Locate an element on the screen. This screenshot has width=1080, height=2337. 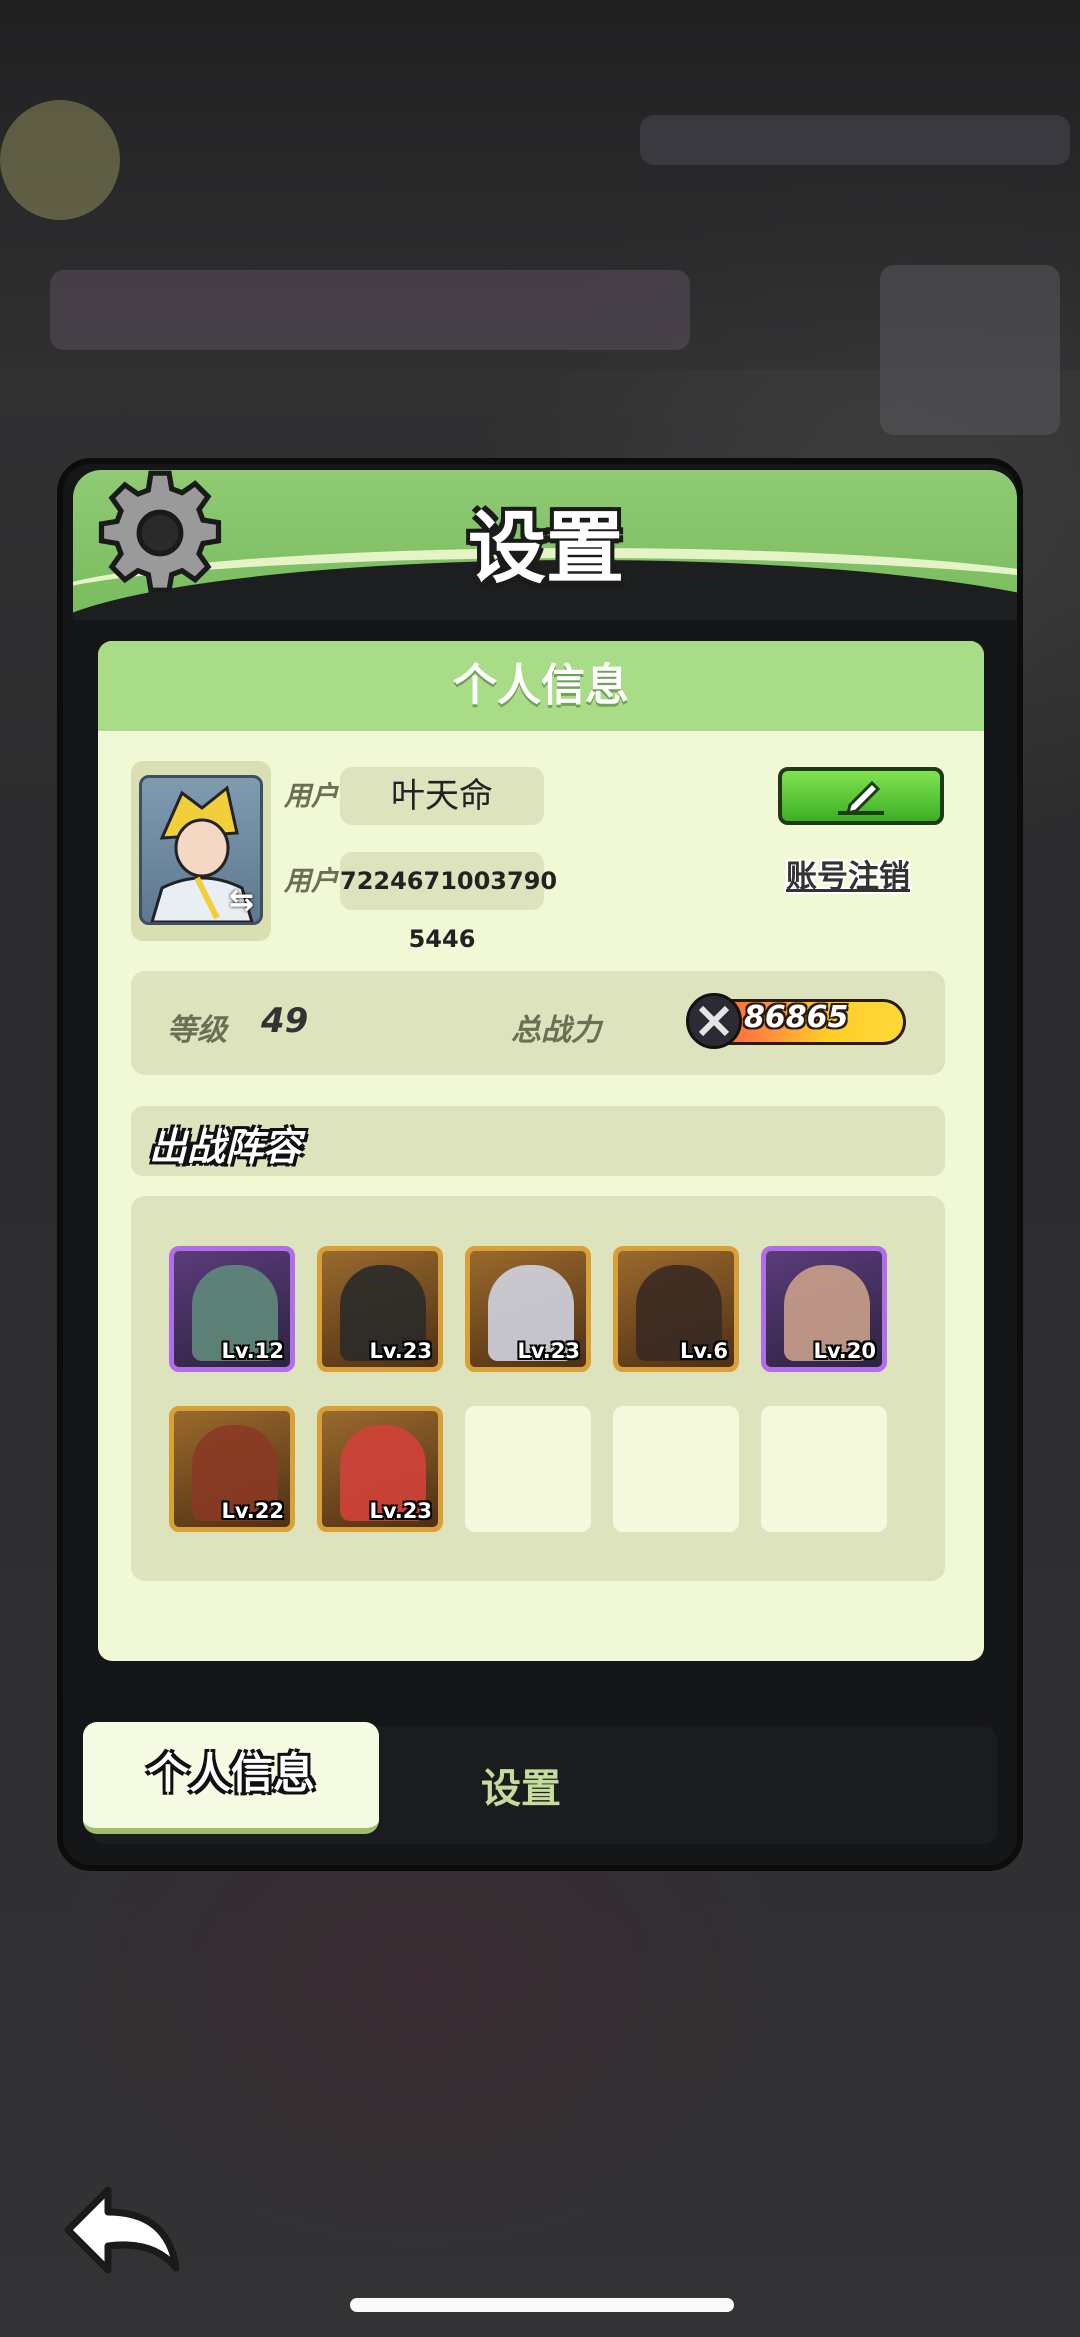
lineup-header: 出战阵容 is located at coordinates (538, 1141).